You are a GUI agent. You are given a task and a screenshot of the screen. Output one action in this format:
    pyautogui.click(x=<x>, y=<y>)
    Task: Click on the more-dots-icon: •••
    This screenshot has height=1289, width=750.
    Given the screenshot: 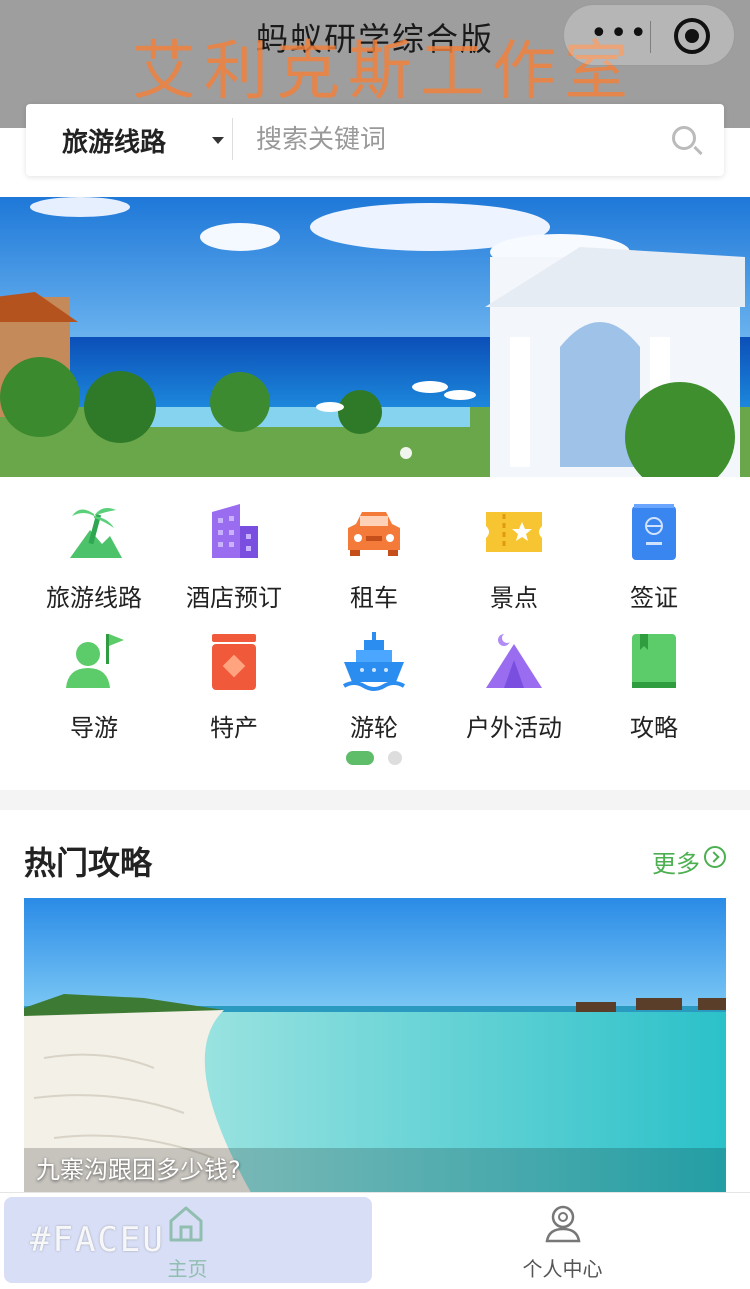 What is the action you would take?
    pyautogui.click(x=619, y=34)
    